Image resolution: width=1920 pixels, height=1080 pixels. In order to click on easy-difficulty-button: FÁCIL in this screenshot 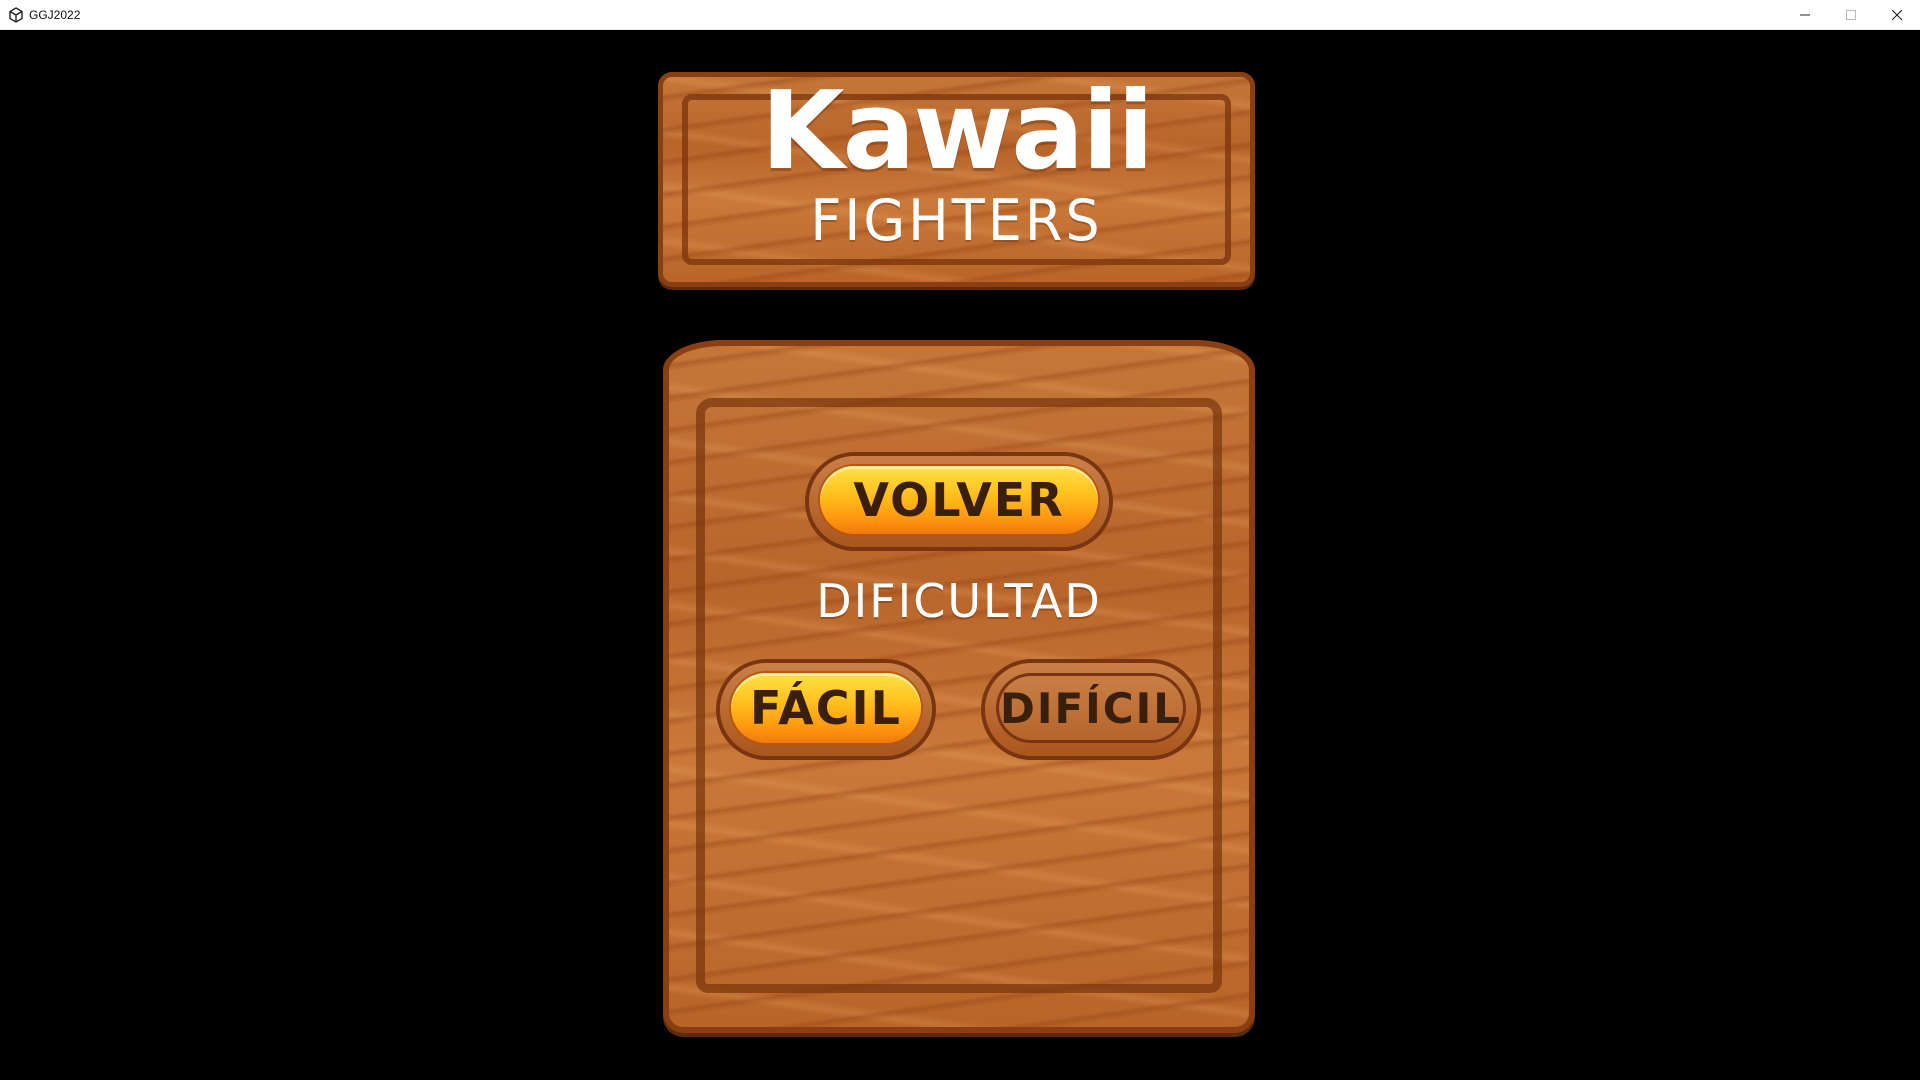, I will do `click(826, 709)`.